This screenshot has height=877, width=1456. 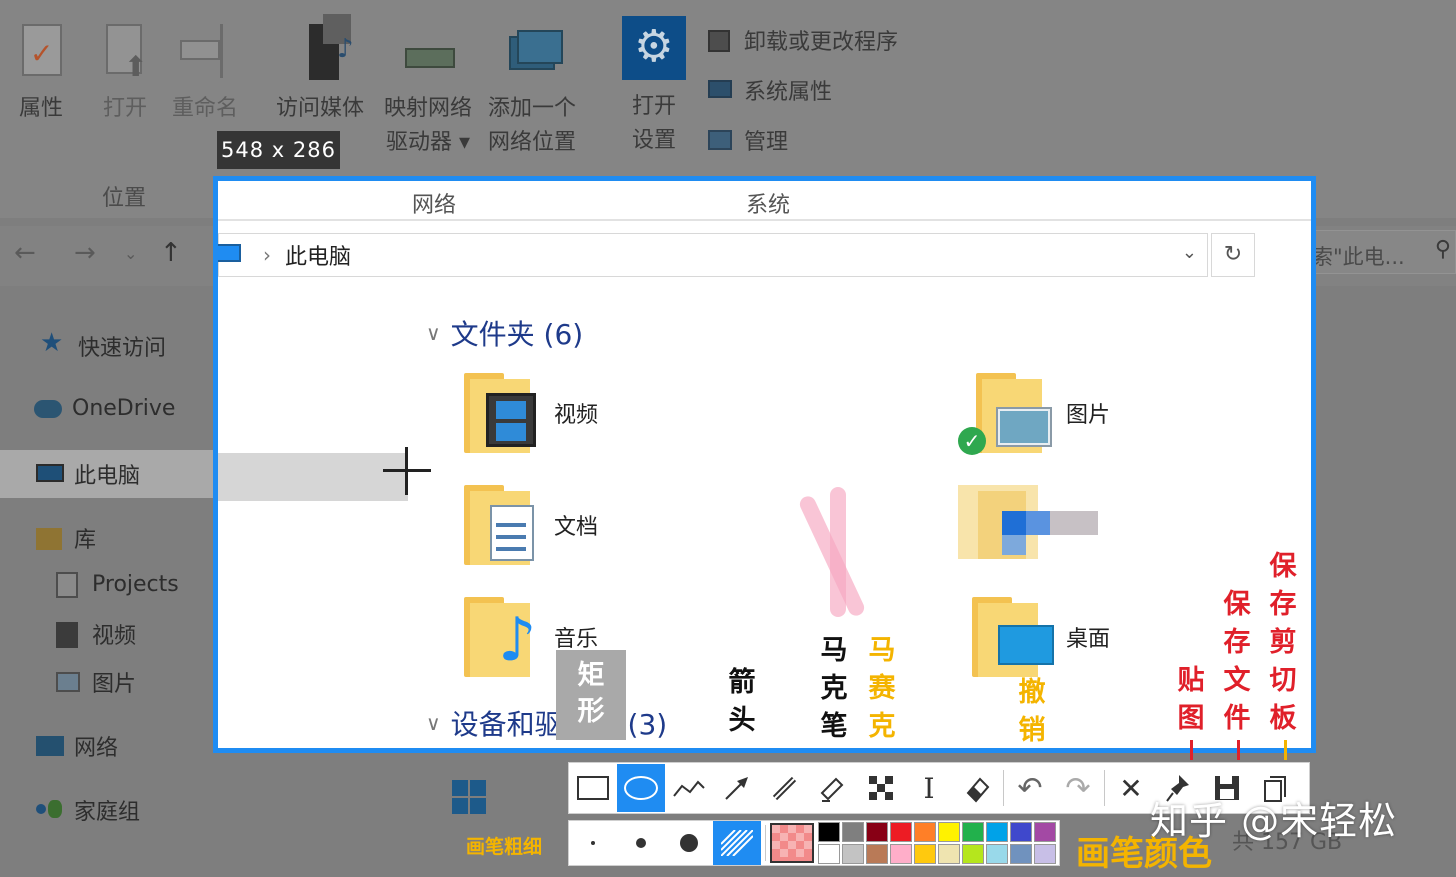 What do you see at coordinates (737, 843) in the screenshot?
I see `fill-toggle-button` at bounding box center [737, 843].